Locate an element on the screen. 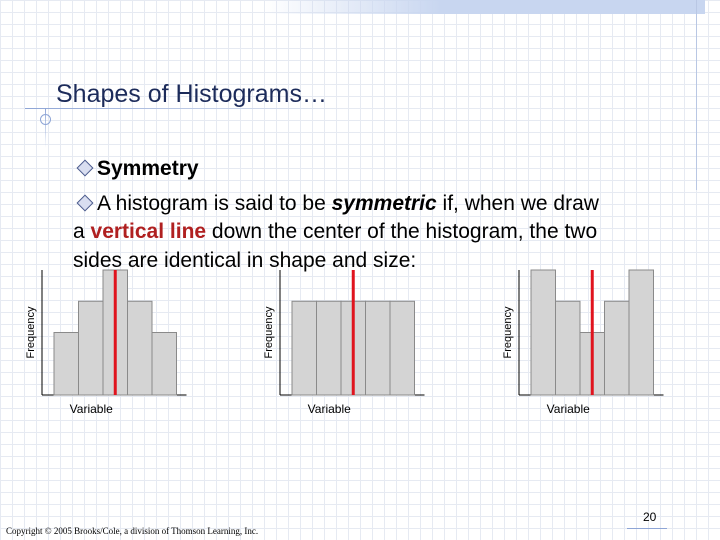 The height and width of the screenshot is (540, 720). top-decoration is located at coordinates (485, 7).